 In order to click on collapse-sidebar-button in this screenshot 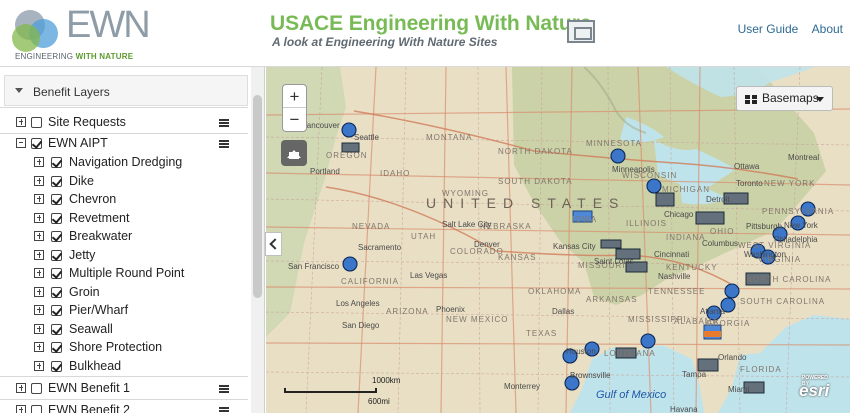, I will do `click(273, 244)`.